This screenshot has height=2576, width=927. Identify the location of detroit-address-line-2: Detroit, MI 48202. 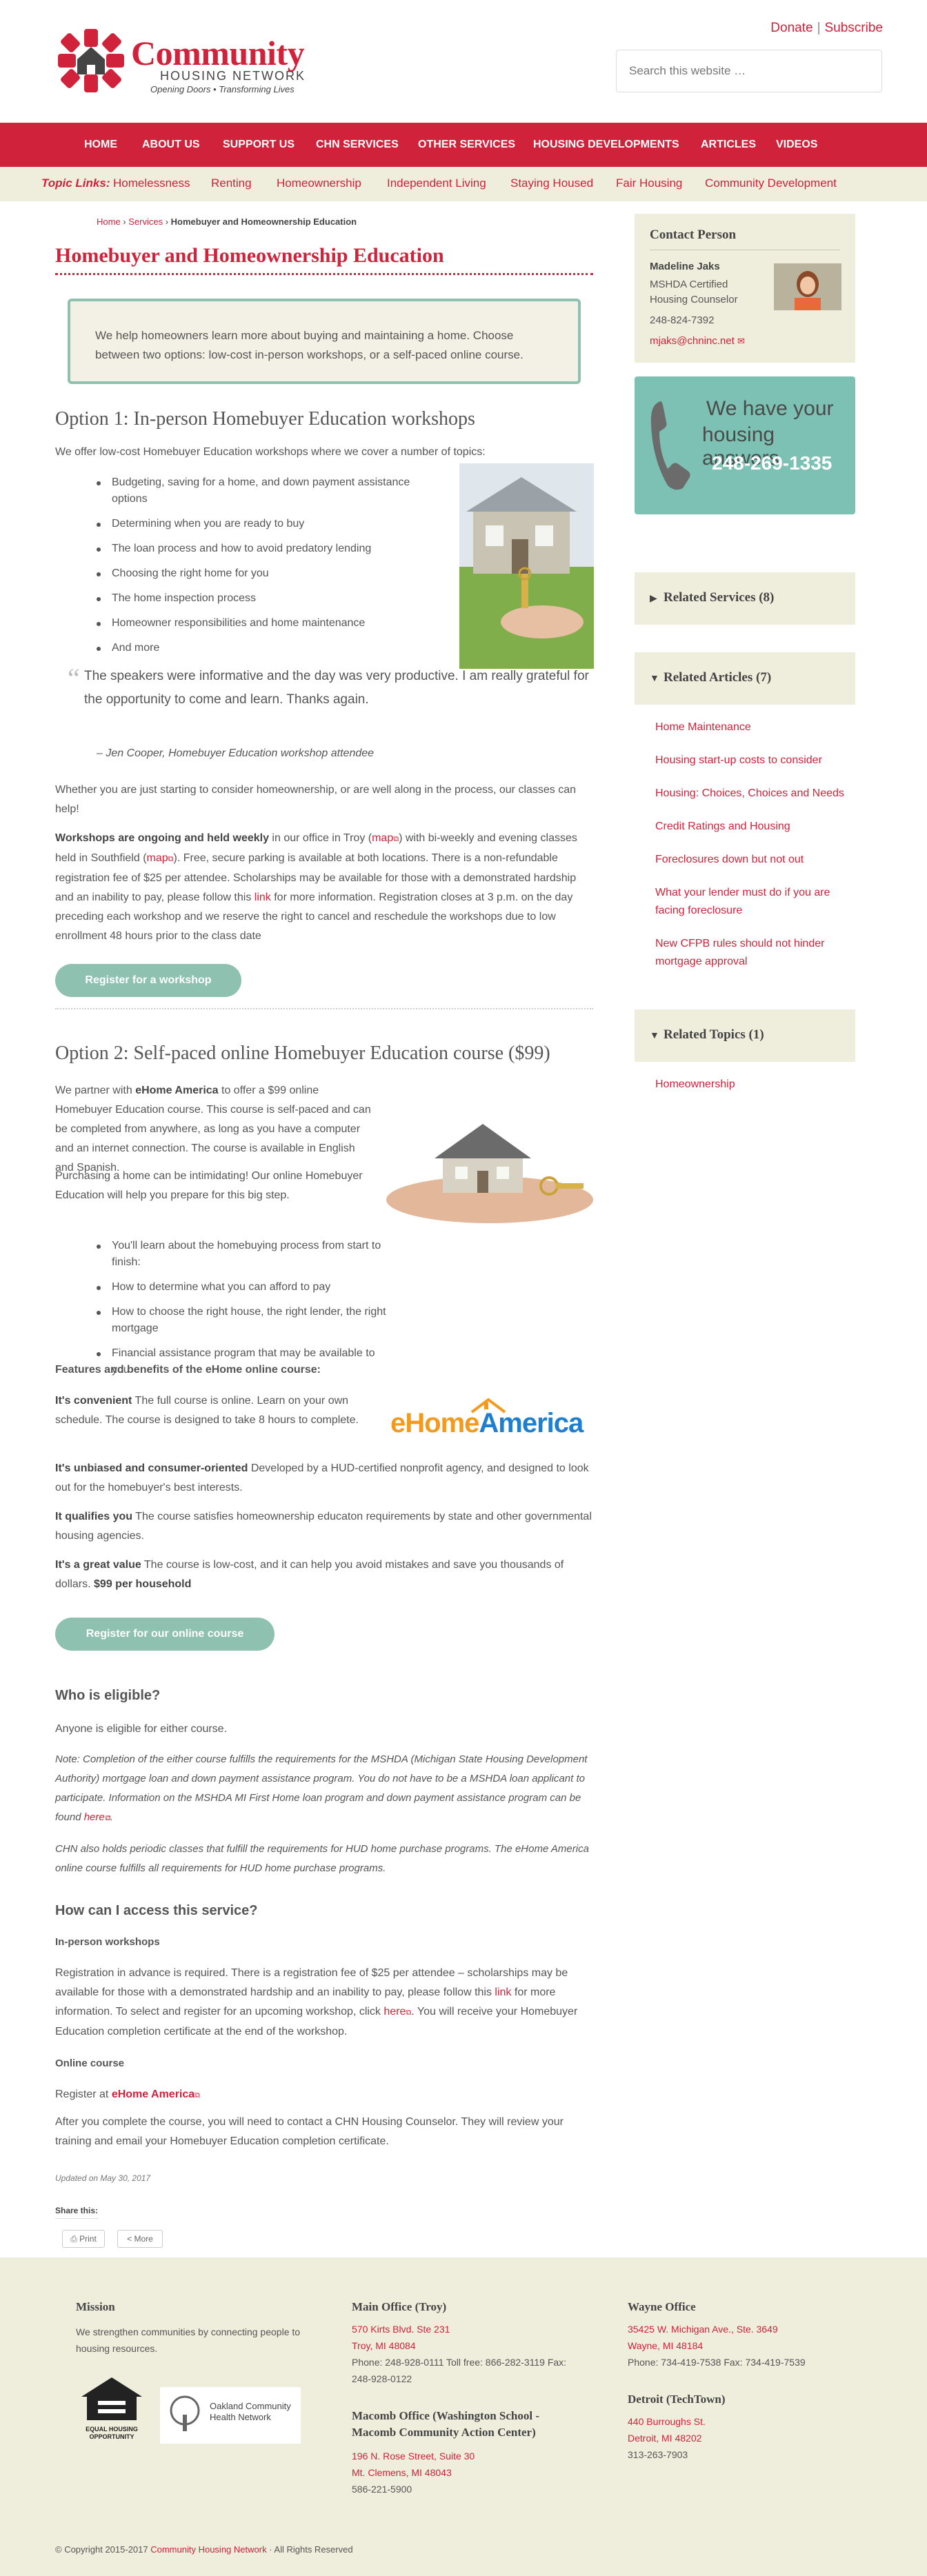
(665, 2438).